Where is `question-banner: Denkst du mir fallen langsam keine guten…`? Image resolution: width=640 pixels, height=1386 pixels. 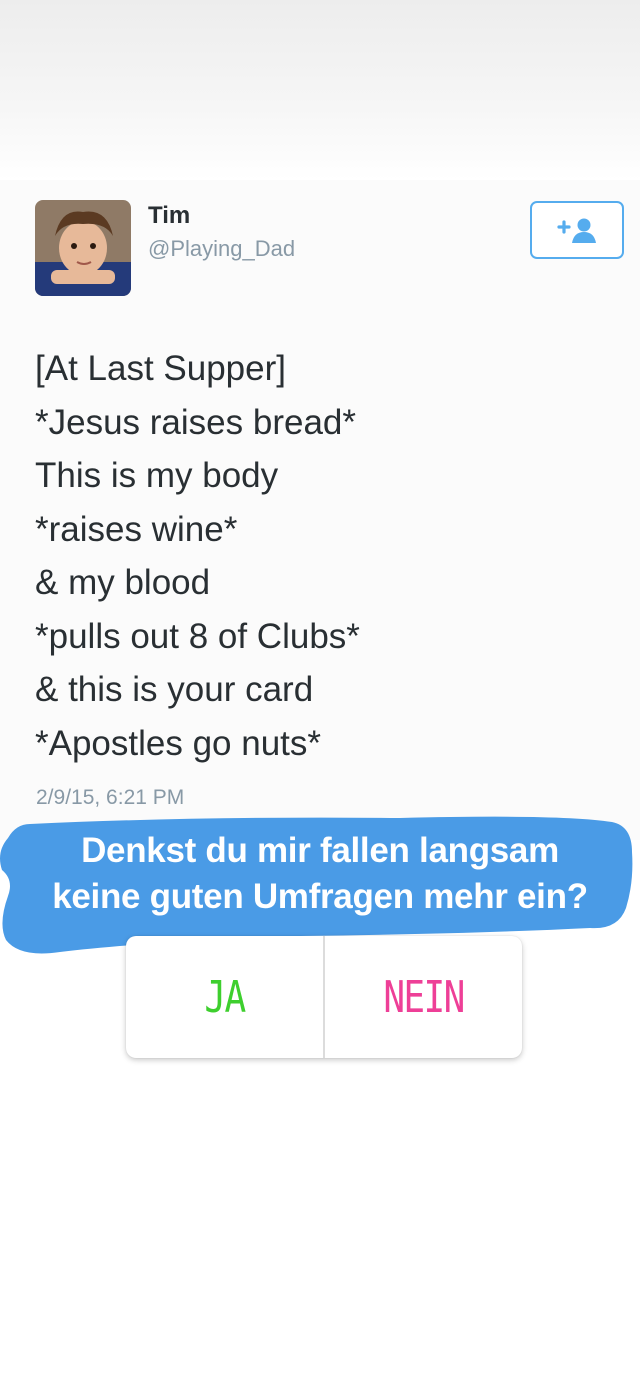
question-banner: Denkst du mir fallen langsam keine guten… is located at coordinates (320, 884).